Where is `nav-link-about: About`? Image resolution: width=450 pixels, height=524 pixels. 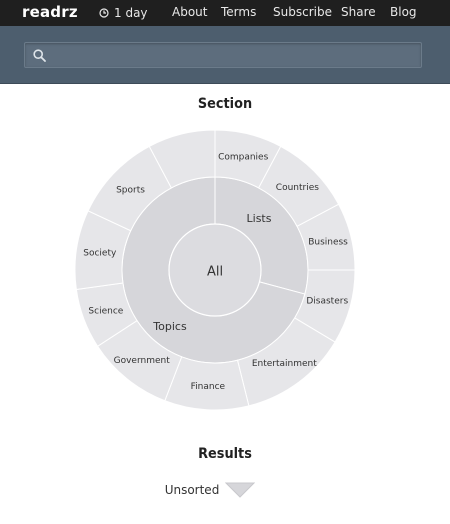
nav-link-about: About is located at coordinates (189, 12).